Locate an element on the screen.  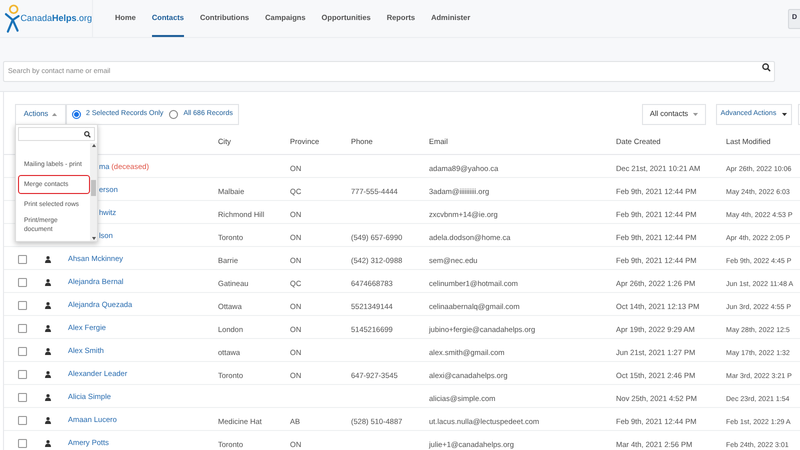
scrollbar is located at coordinates (93, 192).